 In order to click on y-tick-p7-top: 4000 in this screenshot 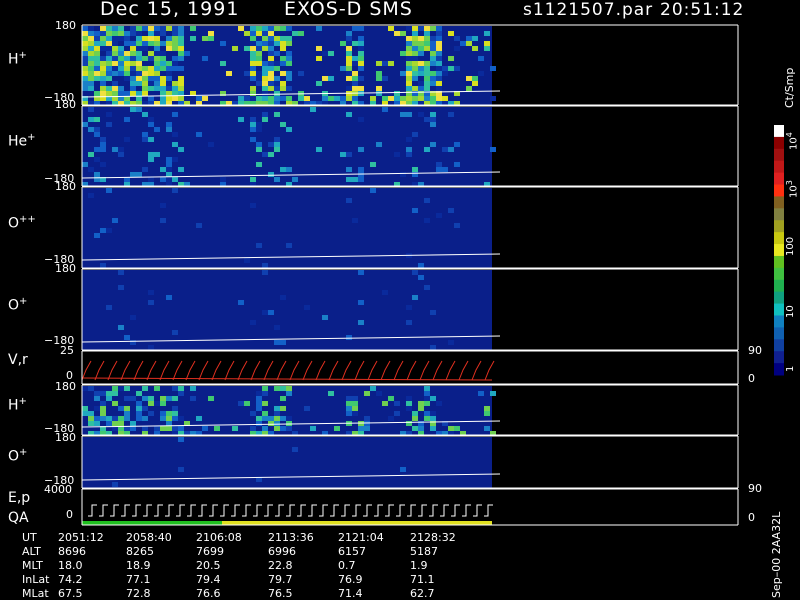, I will do `click(58, 489)`.